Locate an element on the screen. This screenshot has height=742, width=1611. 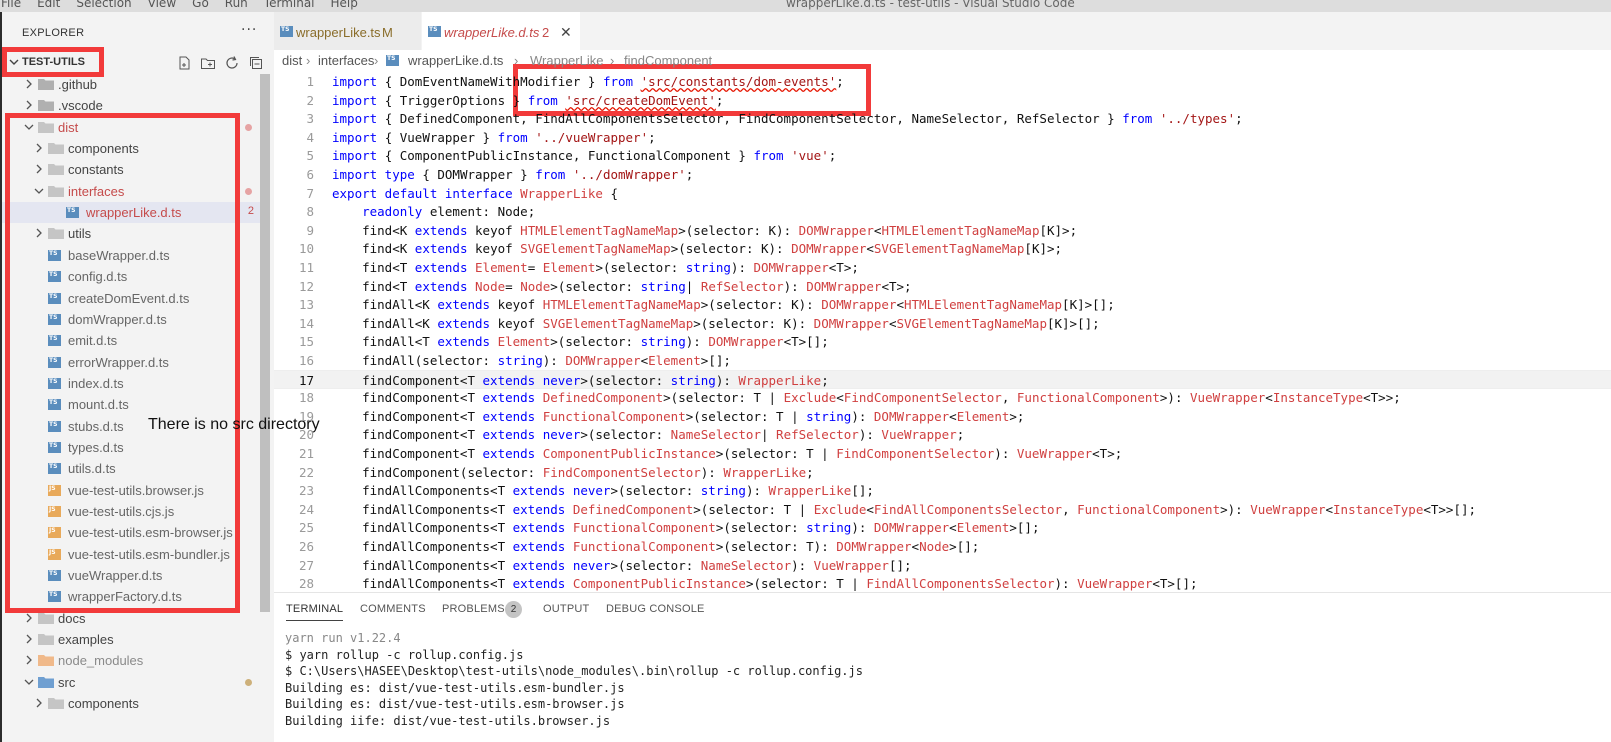
menu-item-edit: Edit is located at coordinates (50, 5).